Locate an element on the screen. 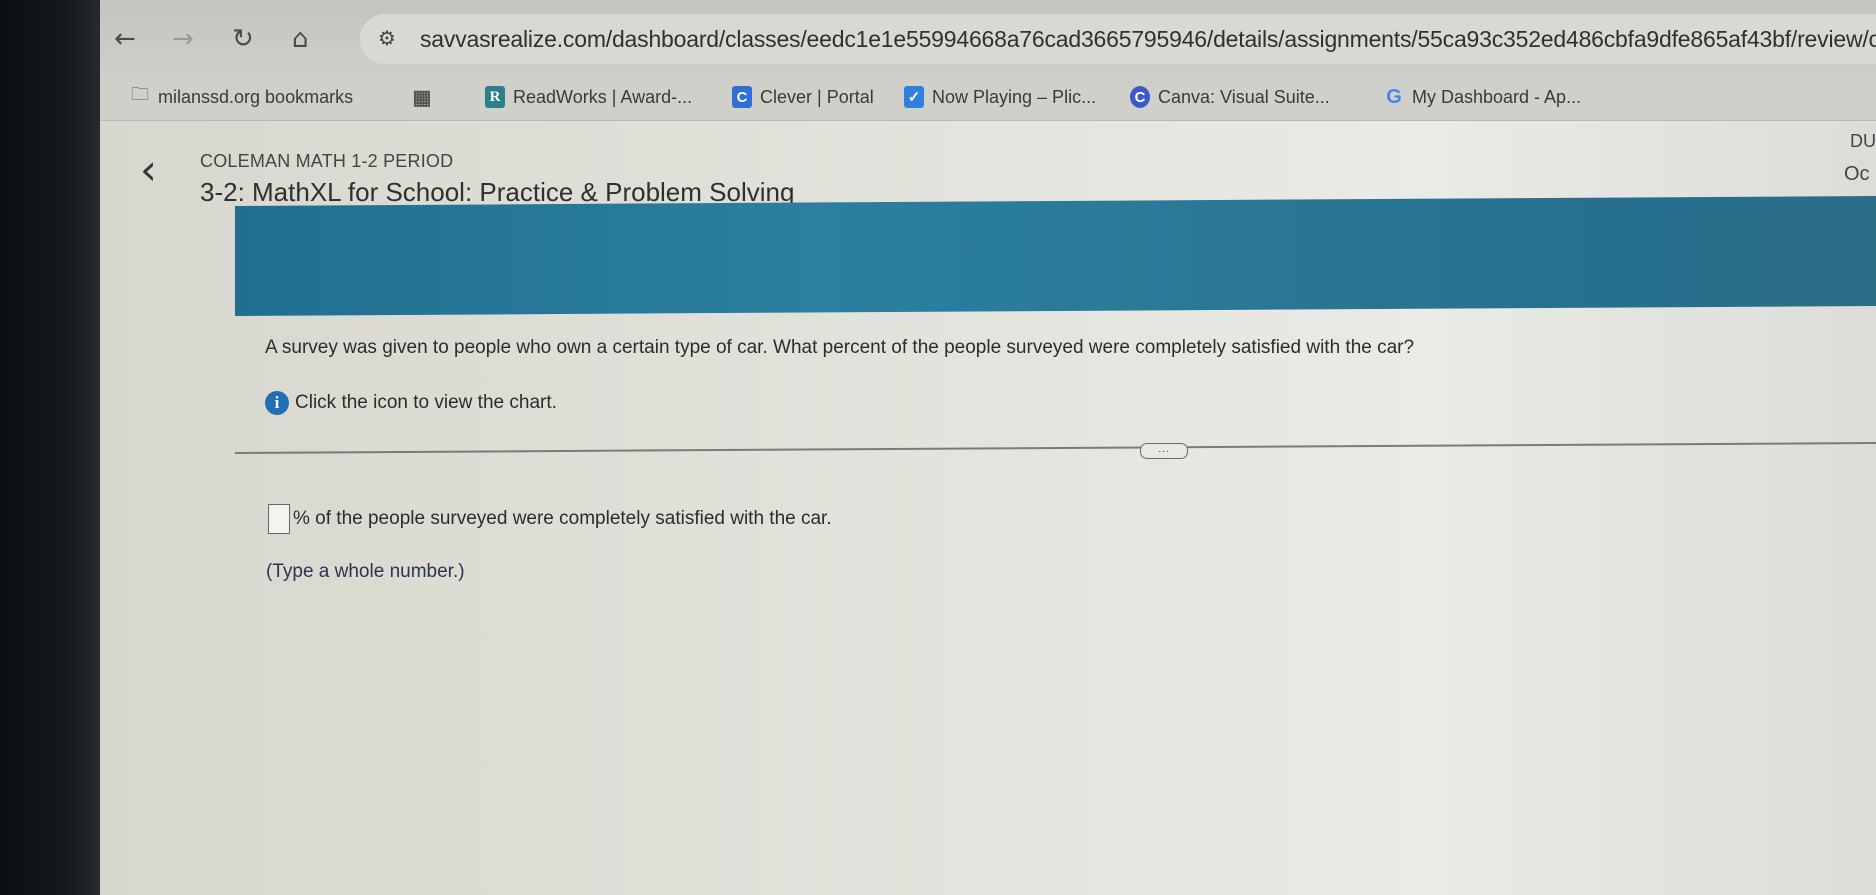 This screenshot has width=1876, height=895. canva-icon: C is located at coordinates (1140, 97).